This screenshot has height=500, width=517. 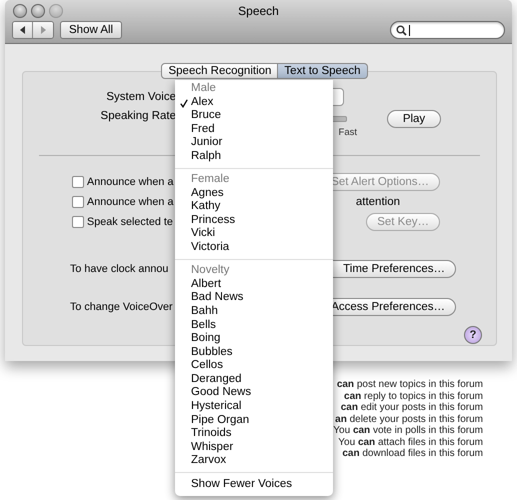 I want to click on back-button, so click(x=23, y=30).